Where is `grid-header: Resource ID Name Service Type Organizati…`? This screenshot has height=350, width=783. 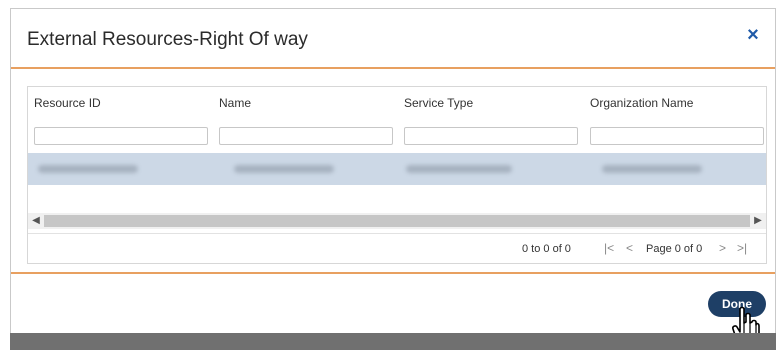 grid-header: Resource ID Name Service Type Organizati… is located at coordinates (397, 102).